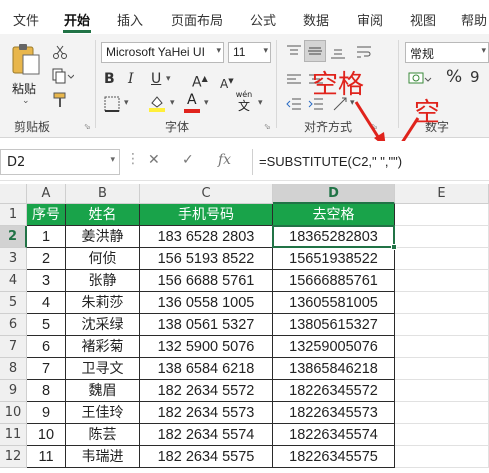 Image resolution: width=489 pixels, height=473 pixels. I want to click on tab-page-layout: 页面布局, so click(197, 19).